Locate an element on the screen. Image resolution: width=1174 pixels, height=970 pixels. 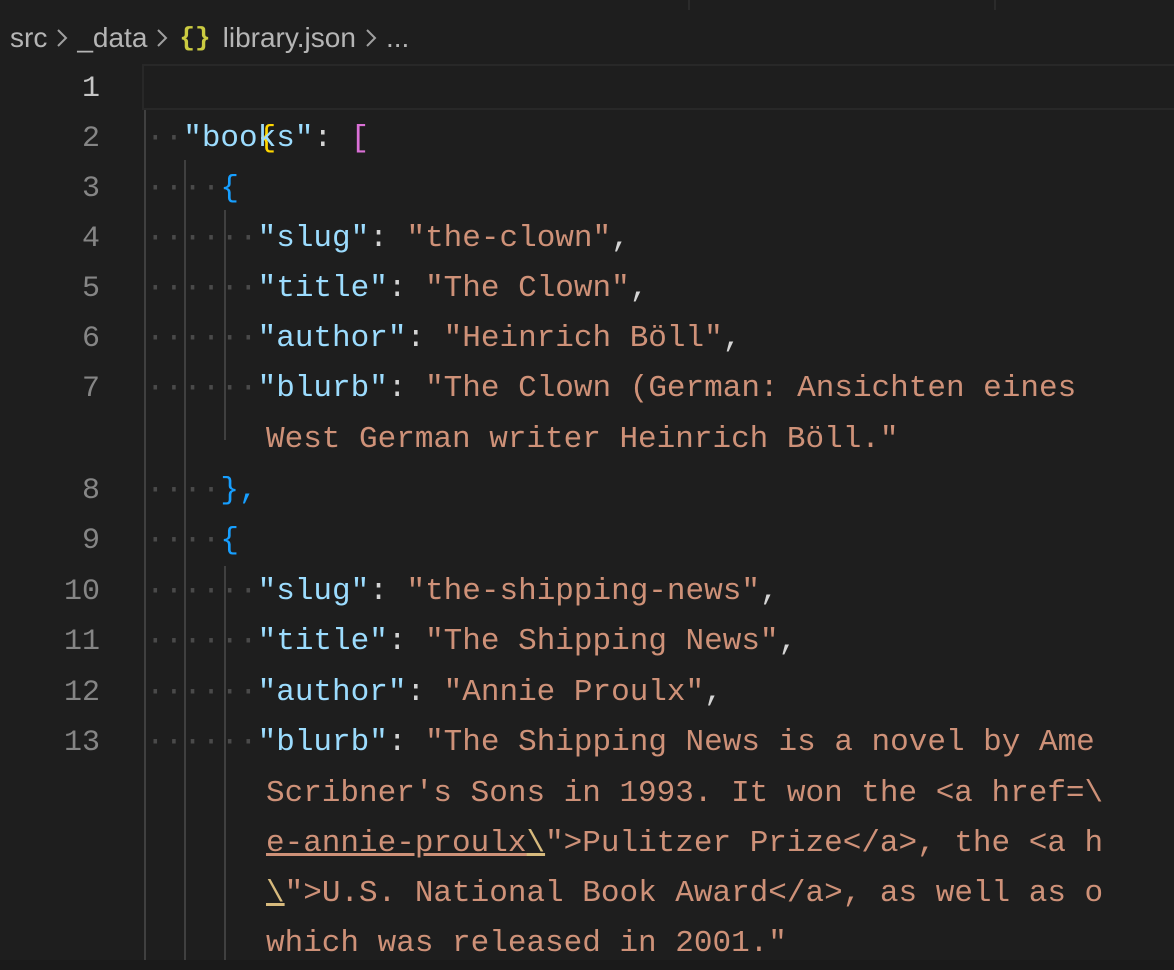
current-line-highlight is located at coordinates (658, 87).